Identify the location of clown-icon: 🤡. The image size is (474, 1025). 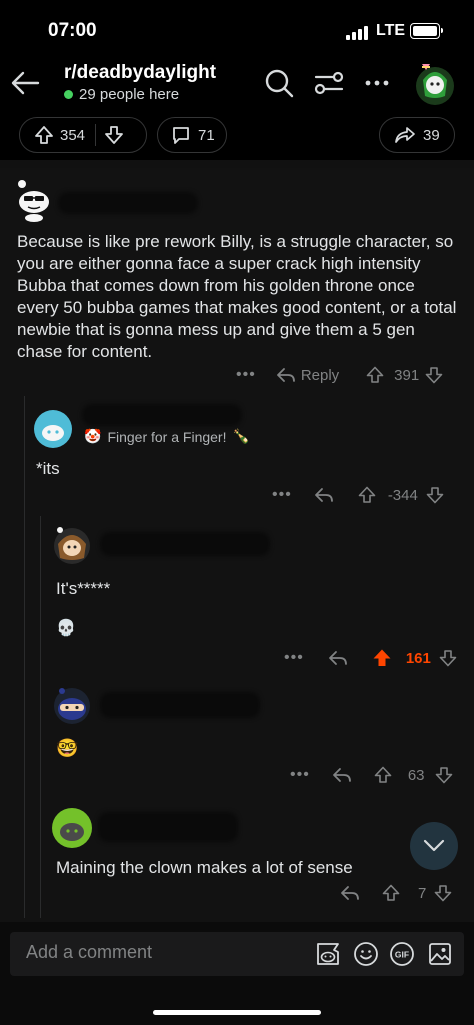
(93, 436).